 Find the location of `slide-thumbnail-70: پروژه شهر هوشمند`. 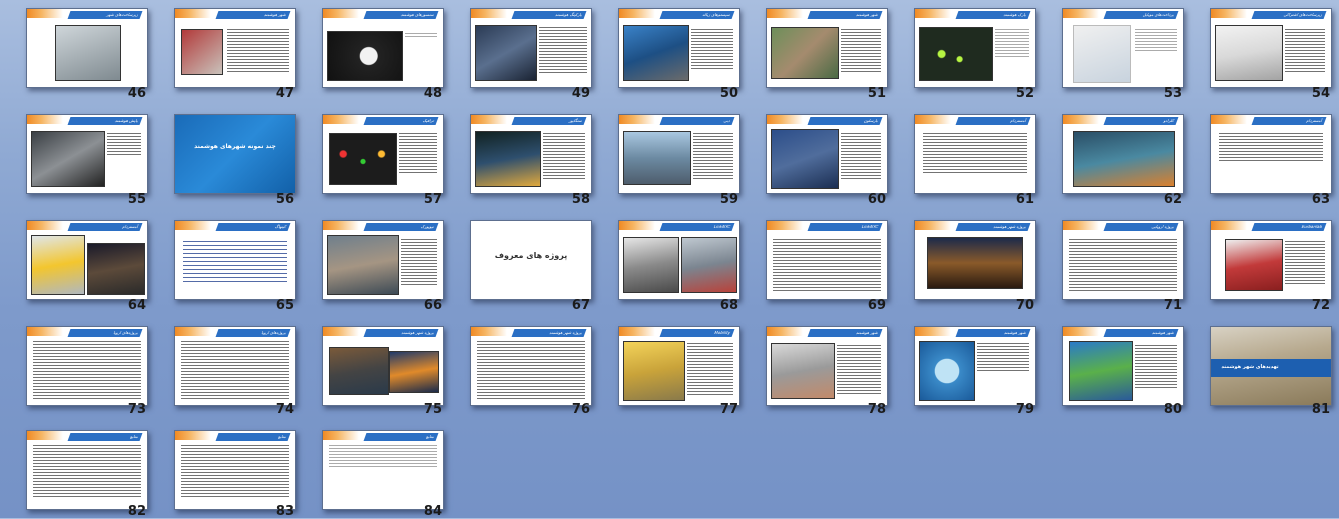

slide-thumbnail-70: پروژه شهر هوشمند is located at coordinates (975, 260).